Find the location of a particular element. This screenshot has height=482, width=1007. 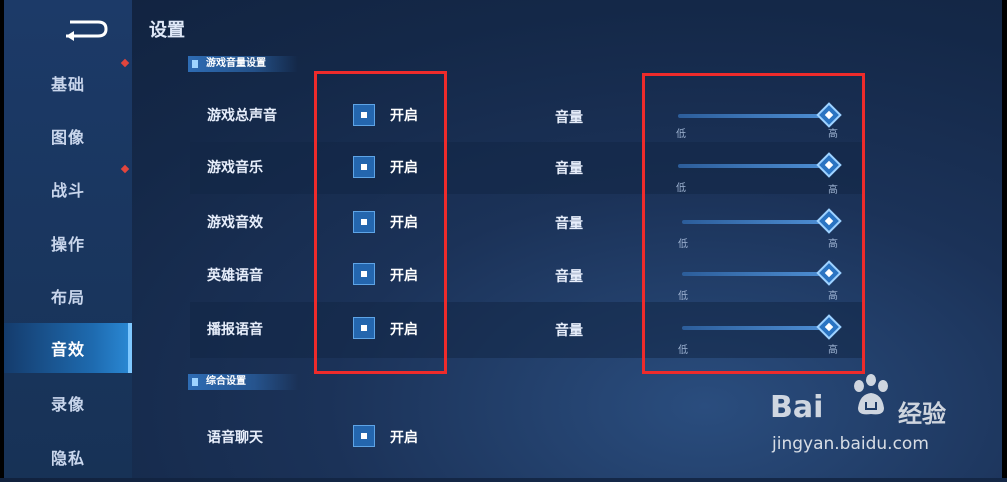

sidebar-item-label: 音效 is located at coordinates (67, 349).